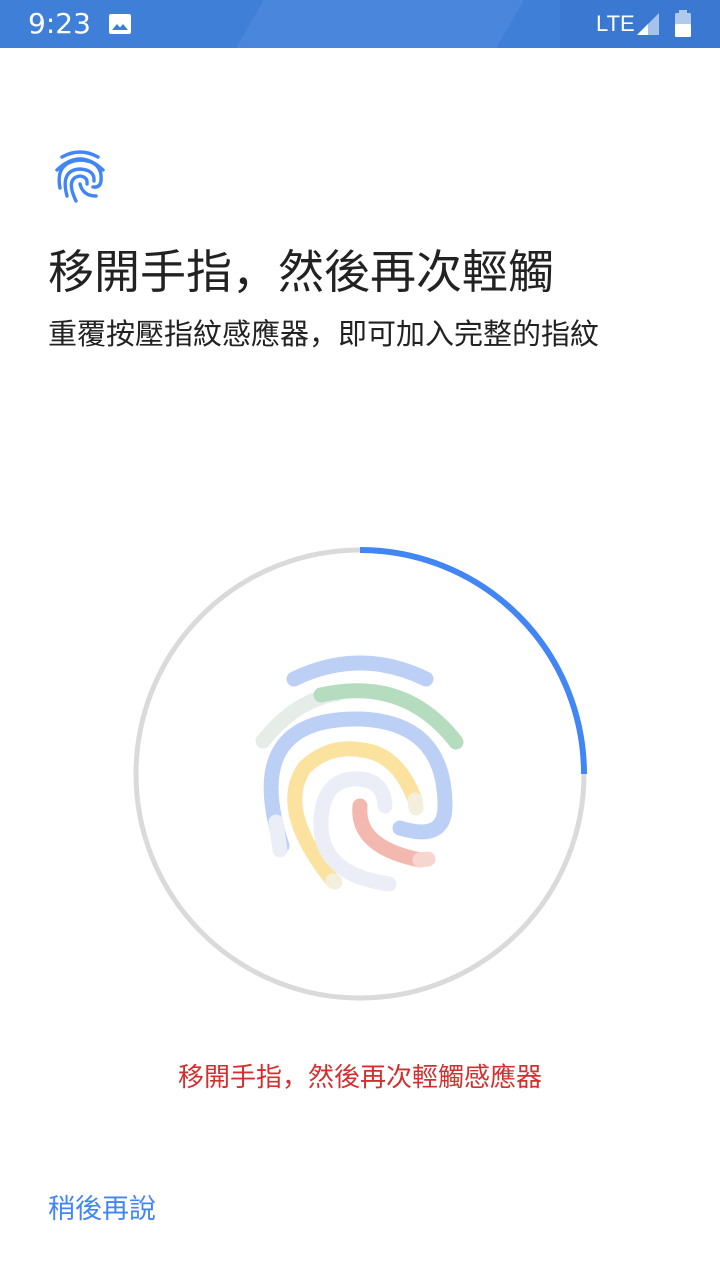 The image size is (720, 1280). Describe the element at coordinates (59, 23) in the screenshot. I see `status-time: 9:23` at that location.